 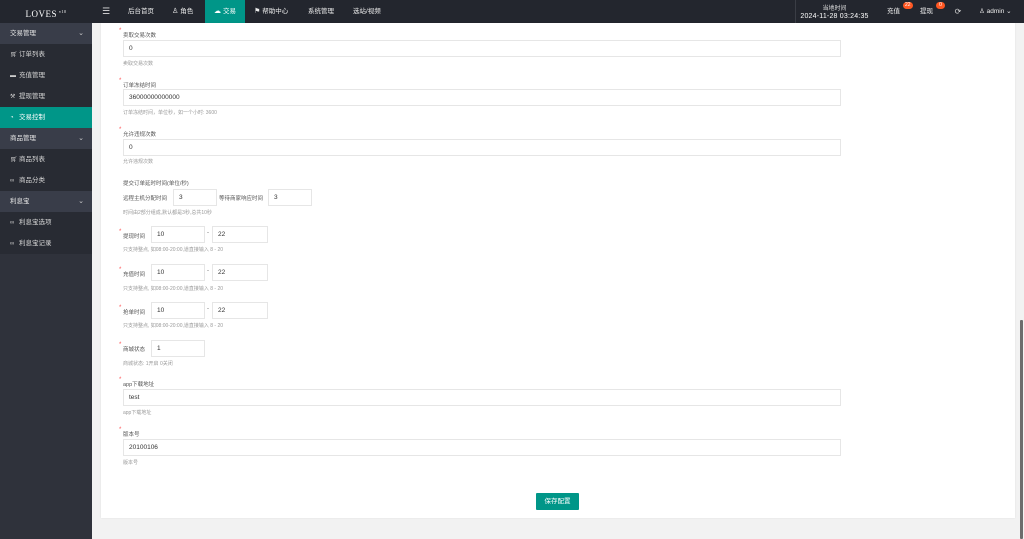 I want to click on user-menu: ♙ admin ⌄, so click(x=995, y=11).